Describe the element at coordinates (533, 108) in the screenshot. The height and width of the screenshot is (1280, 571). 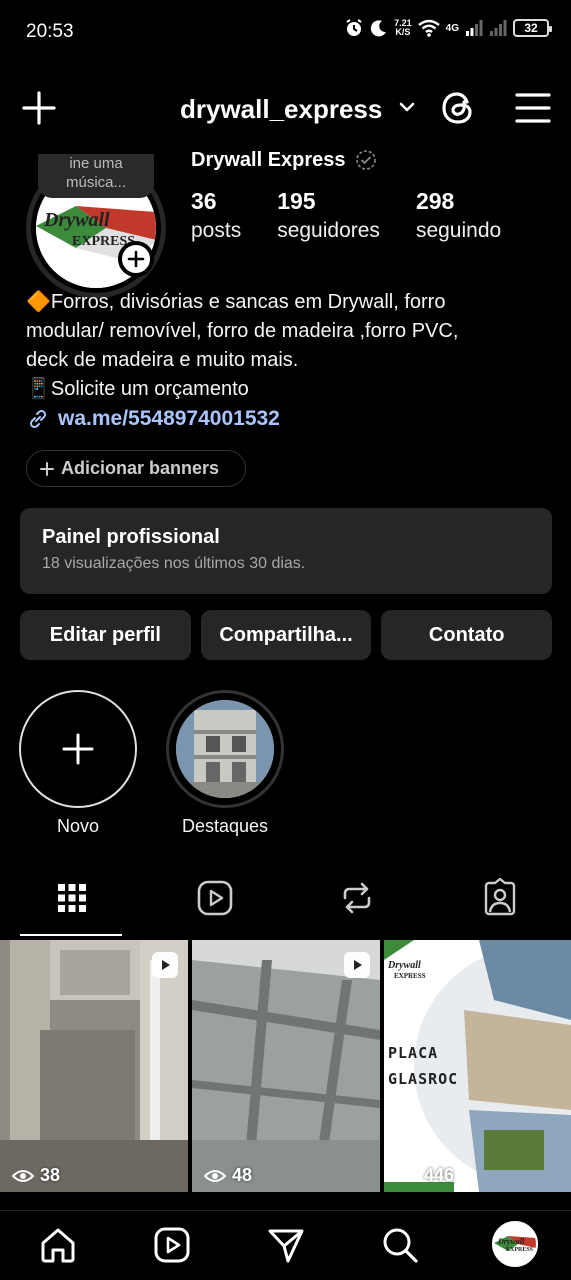
I see `menu-icon` at that location.